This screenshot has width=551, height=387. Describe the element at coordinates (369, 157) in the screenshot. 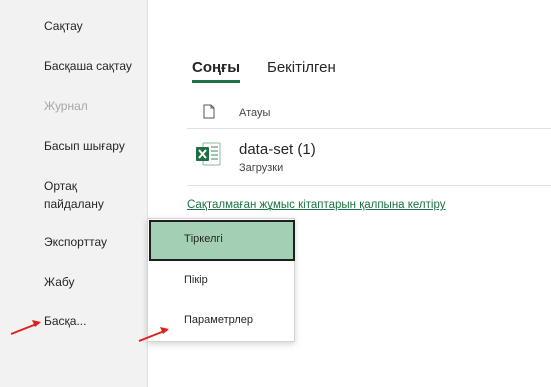

I see `recent-file-row: data-set (1) Загрузки` at that location.